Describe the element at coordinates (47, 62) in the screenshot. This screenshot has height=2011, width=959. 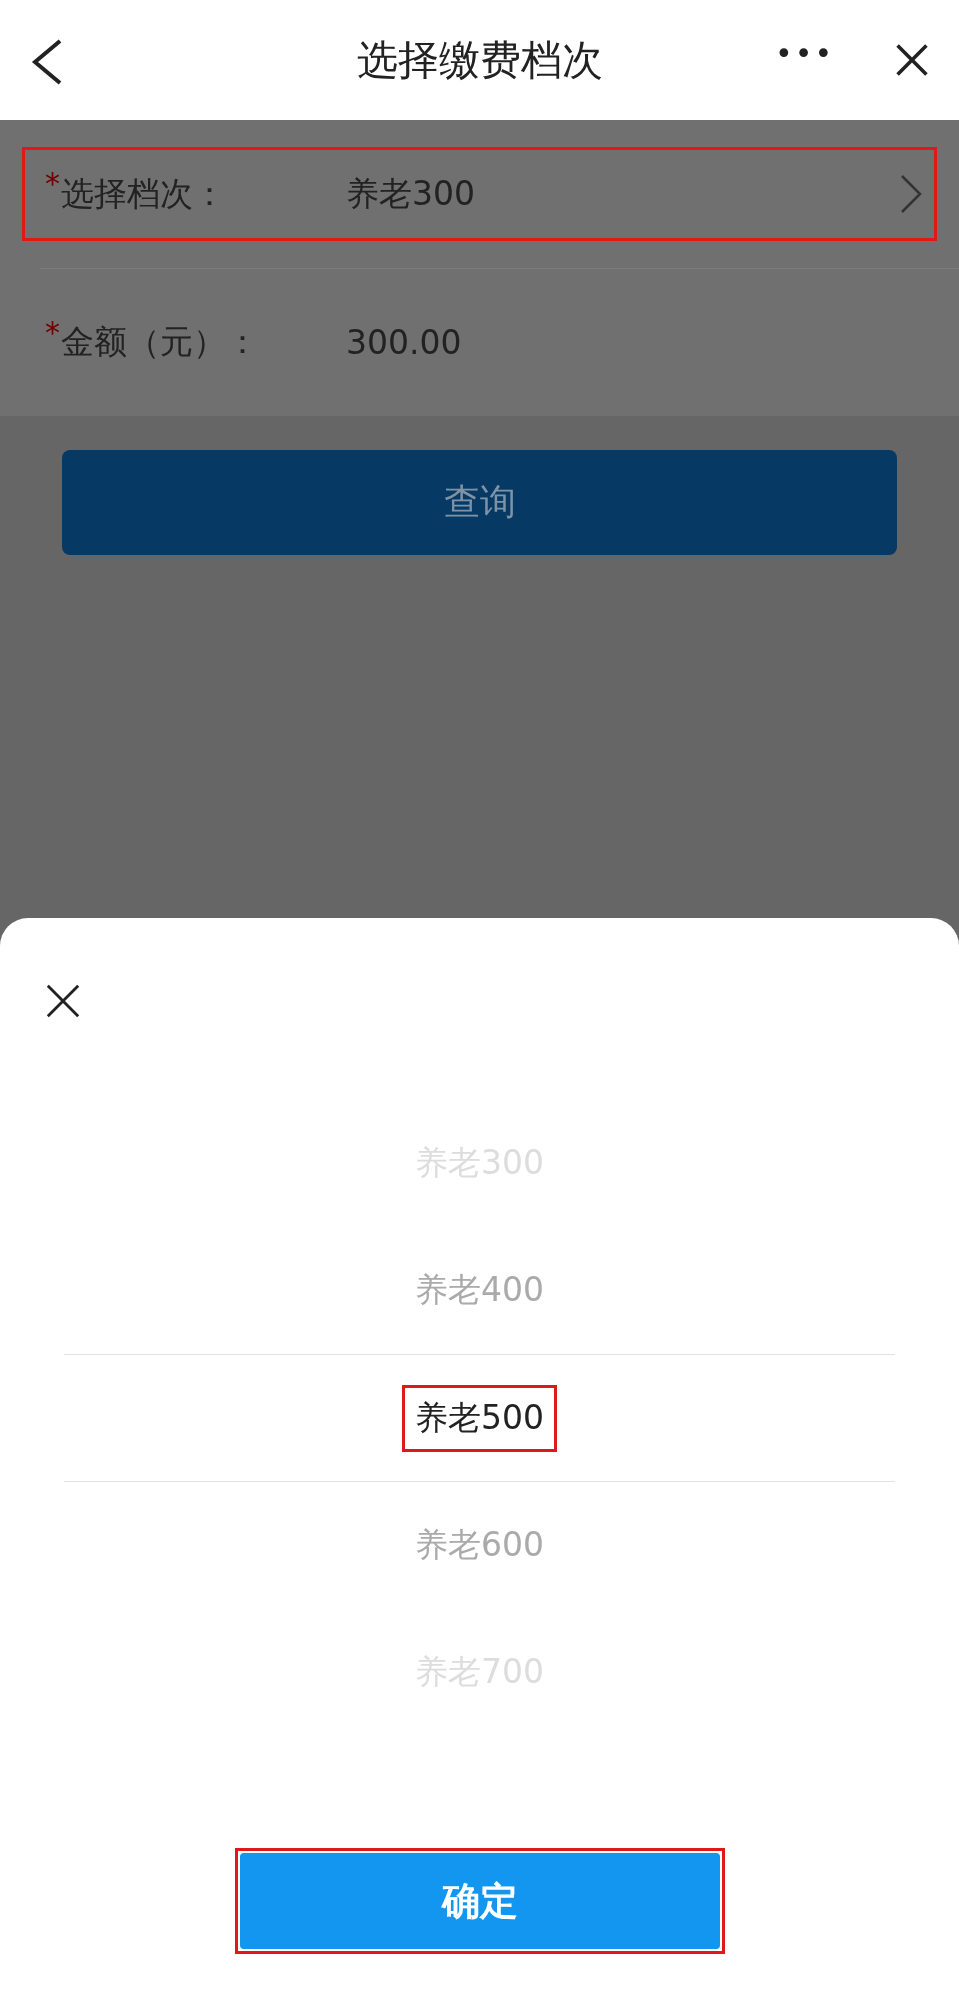
I see `back-icon` at that location.